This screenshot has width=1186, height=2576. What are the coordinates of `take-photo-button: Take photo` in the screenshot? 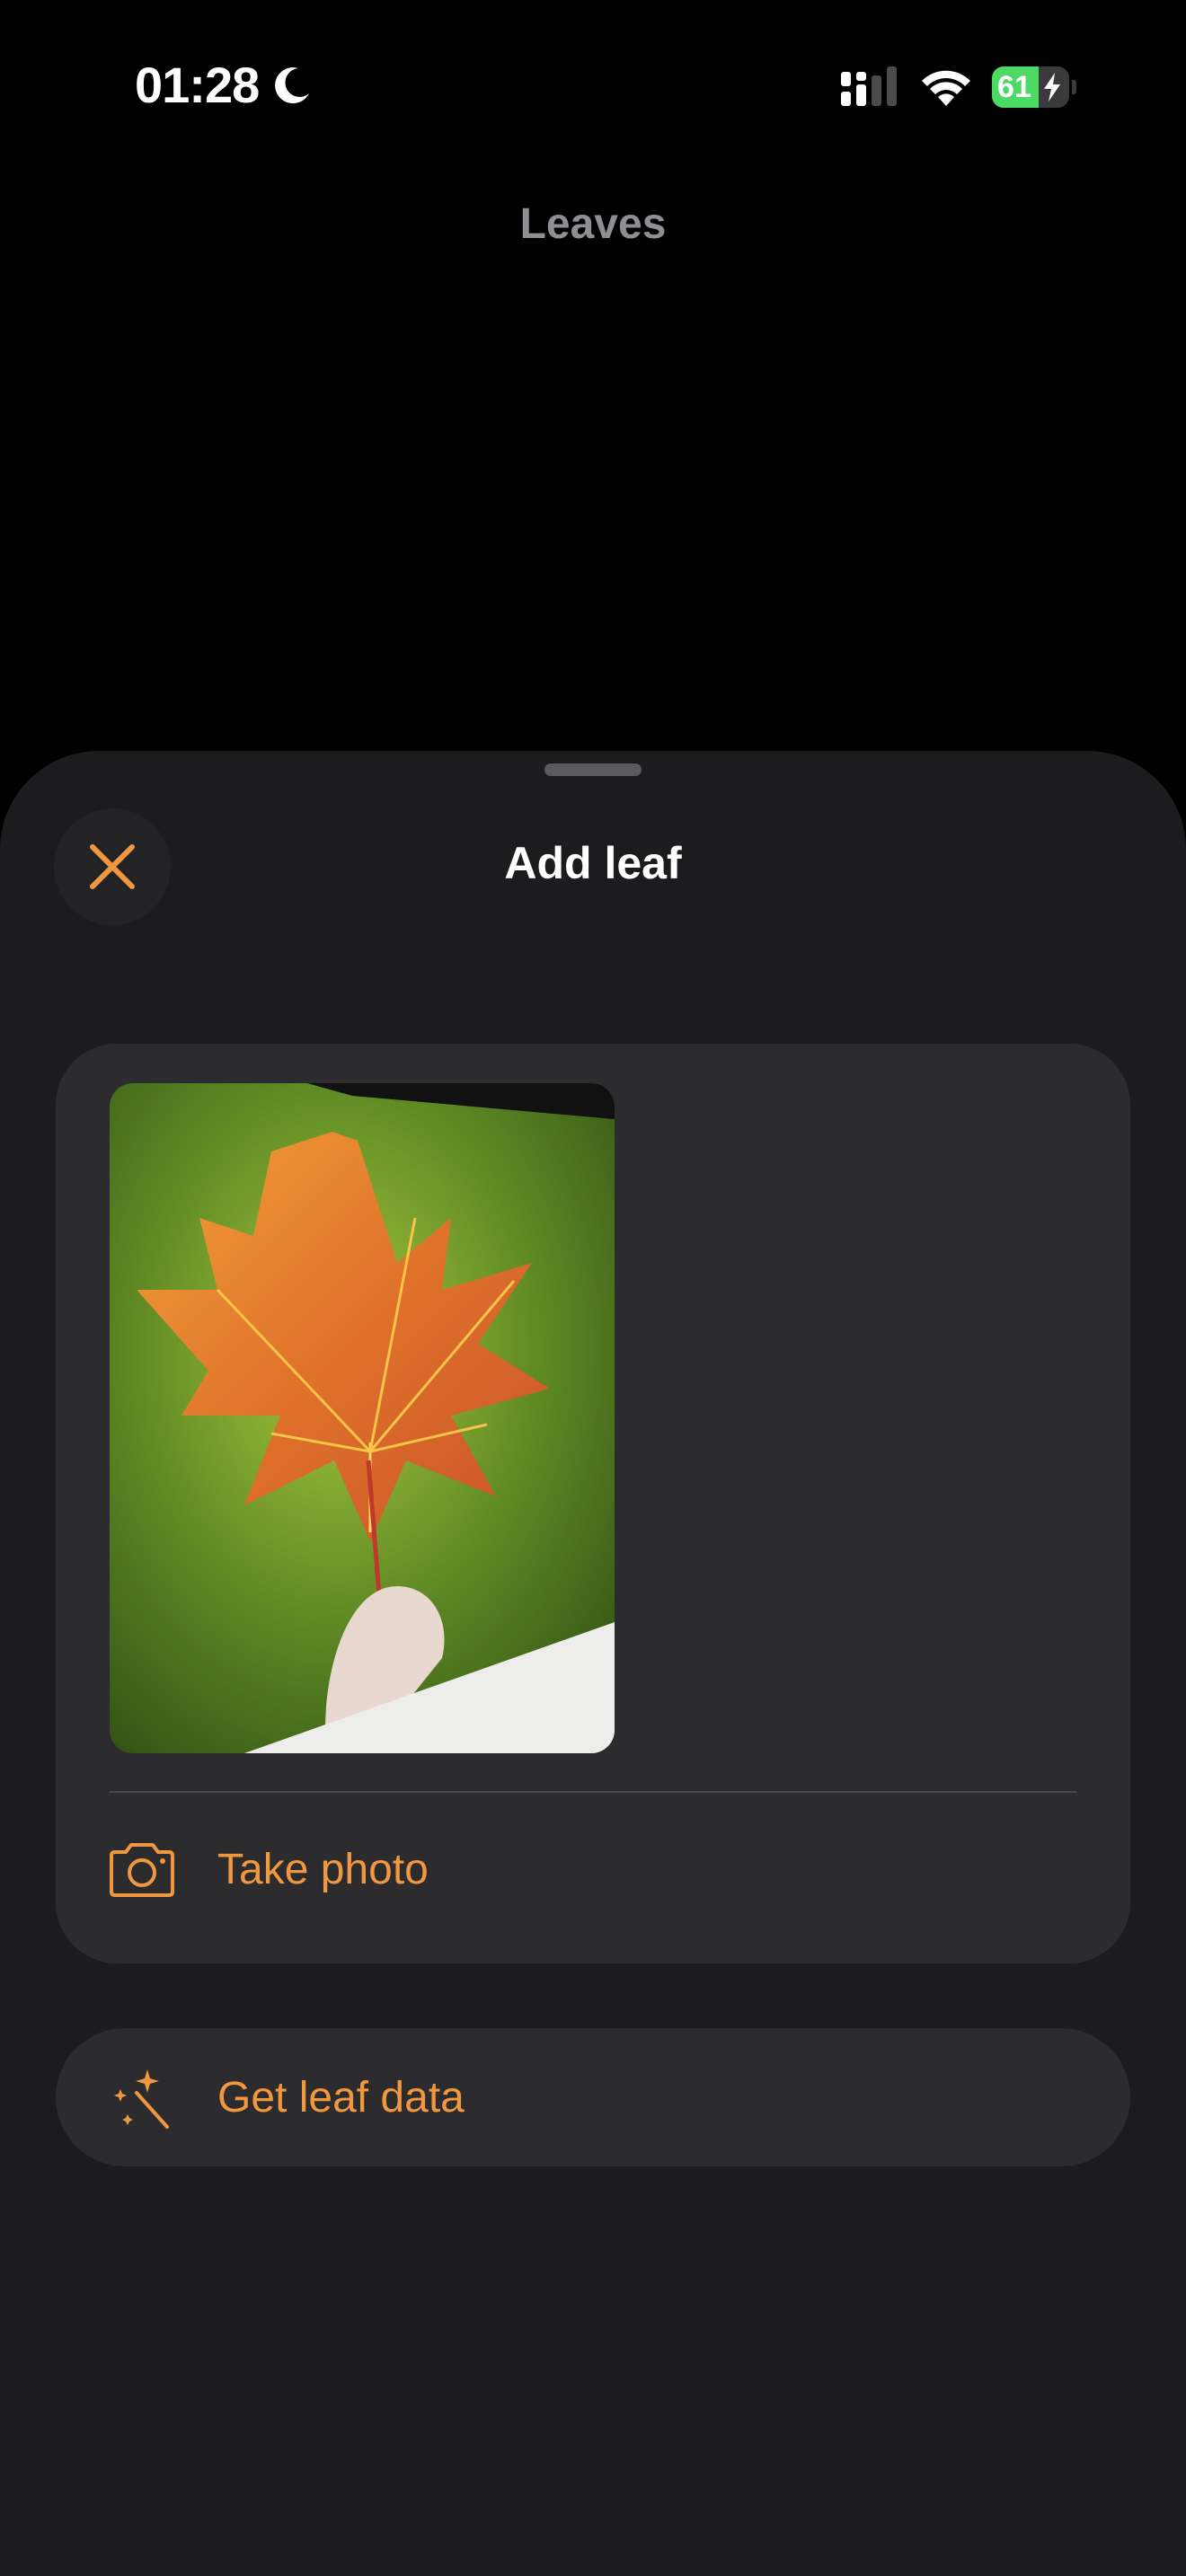 It's located at (593, 1878).